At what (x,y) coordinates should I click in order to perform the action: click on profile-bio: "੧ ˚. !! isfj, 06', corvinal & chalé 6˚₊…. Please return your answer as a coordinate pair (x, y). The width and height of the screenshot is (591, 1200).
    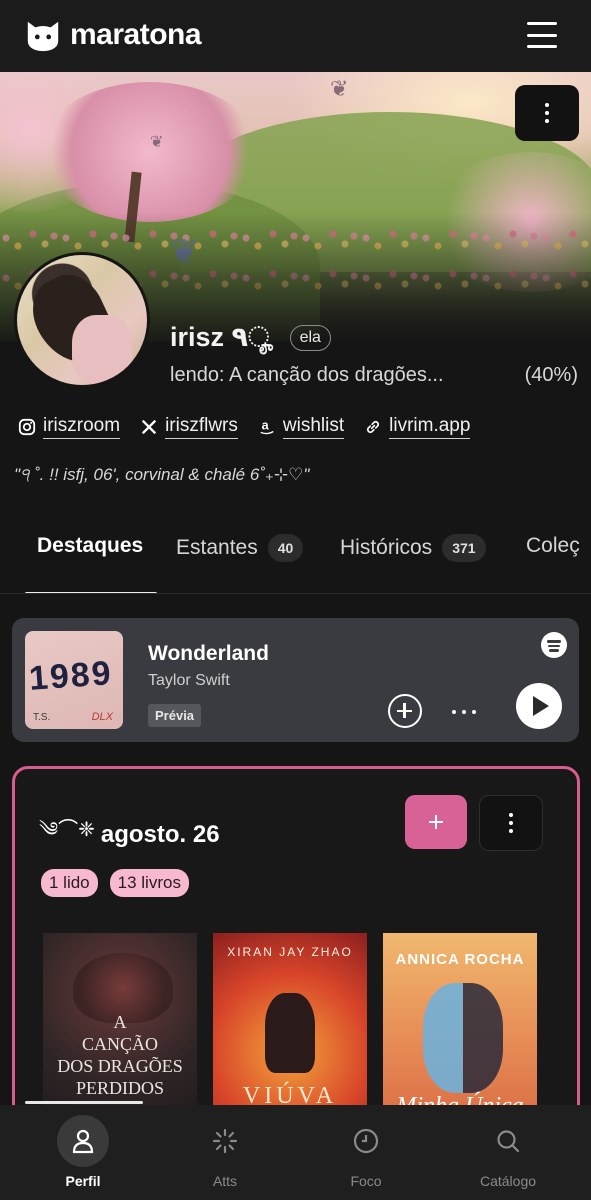
    Looking at the image, I should click on (162, 474).